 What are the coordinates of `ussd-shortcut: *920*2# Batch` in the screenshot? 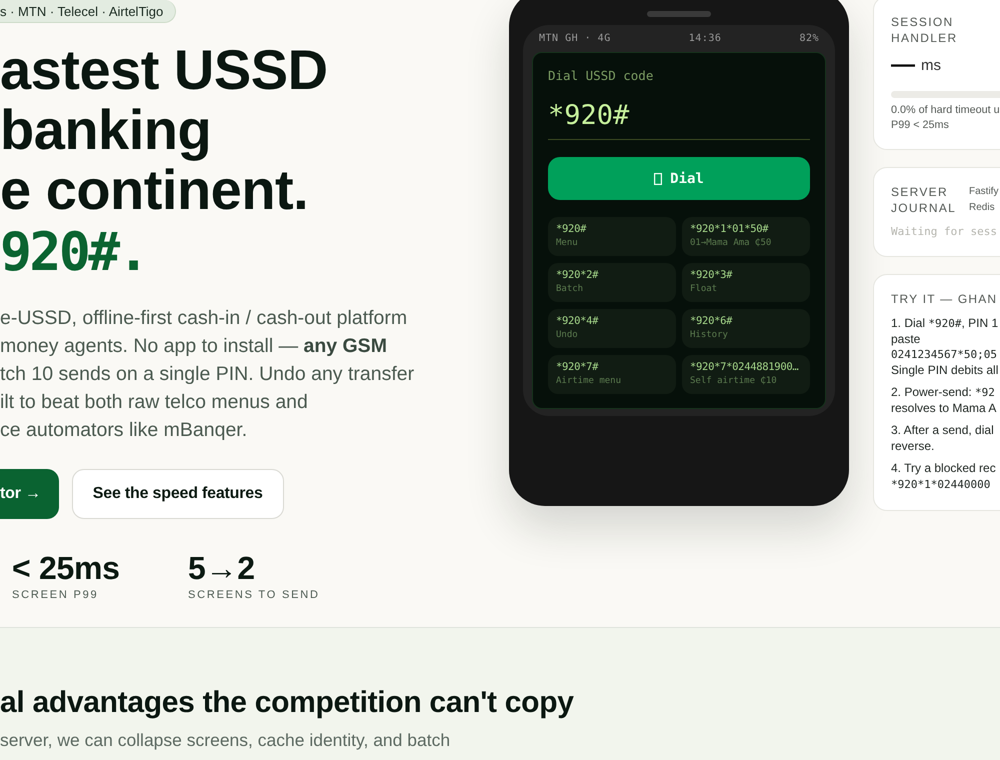 It's located at (612, 282).